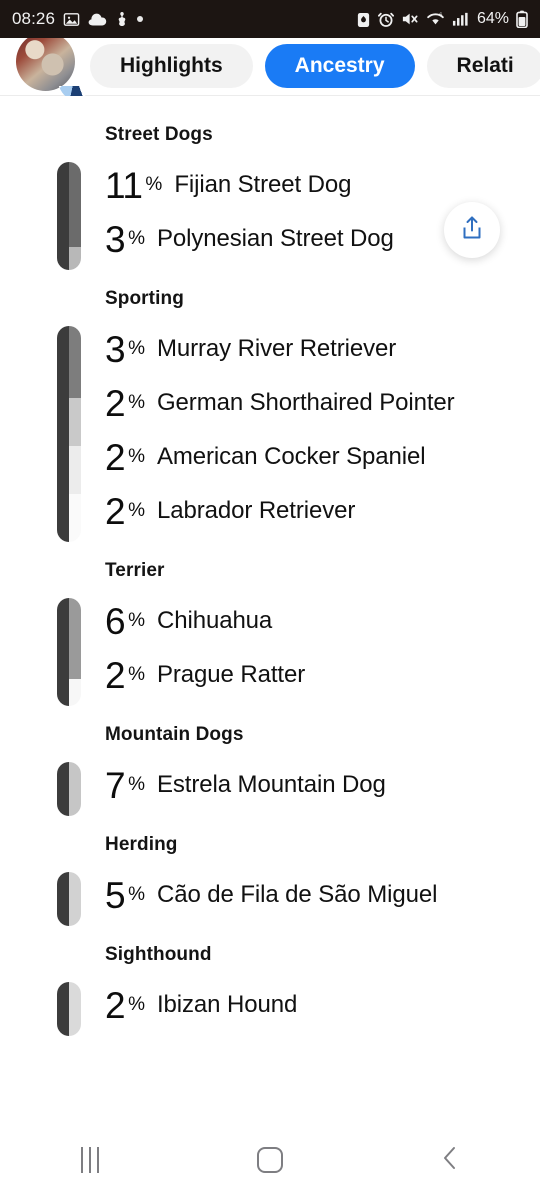 The height and width of the screenshot is (1200, 540). I want to click on photo-icon, so click(71, 19).